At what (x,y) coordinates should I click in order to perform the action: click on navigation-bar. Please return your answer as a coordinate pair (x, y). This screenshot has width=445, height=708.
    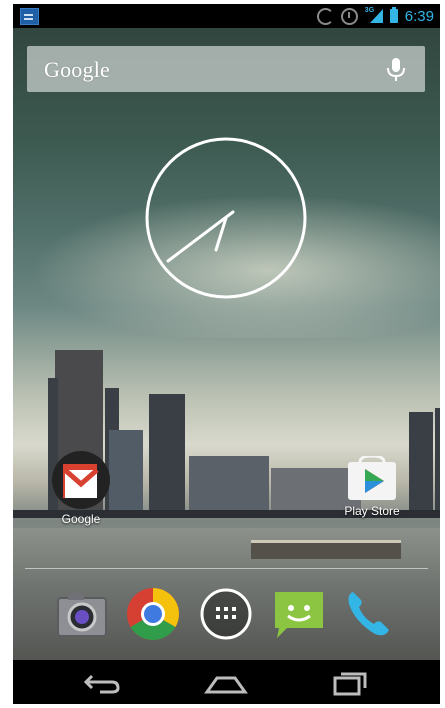
    Looking at the image, I should click on (226, 682).